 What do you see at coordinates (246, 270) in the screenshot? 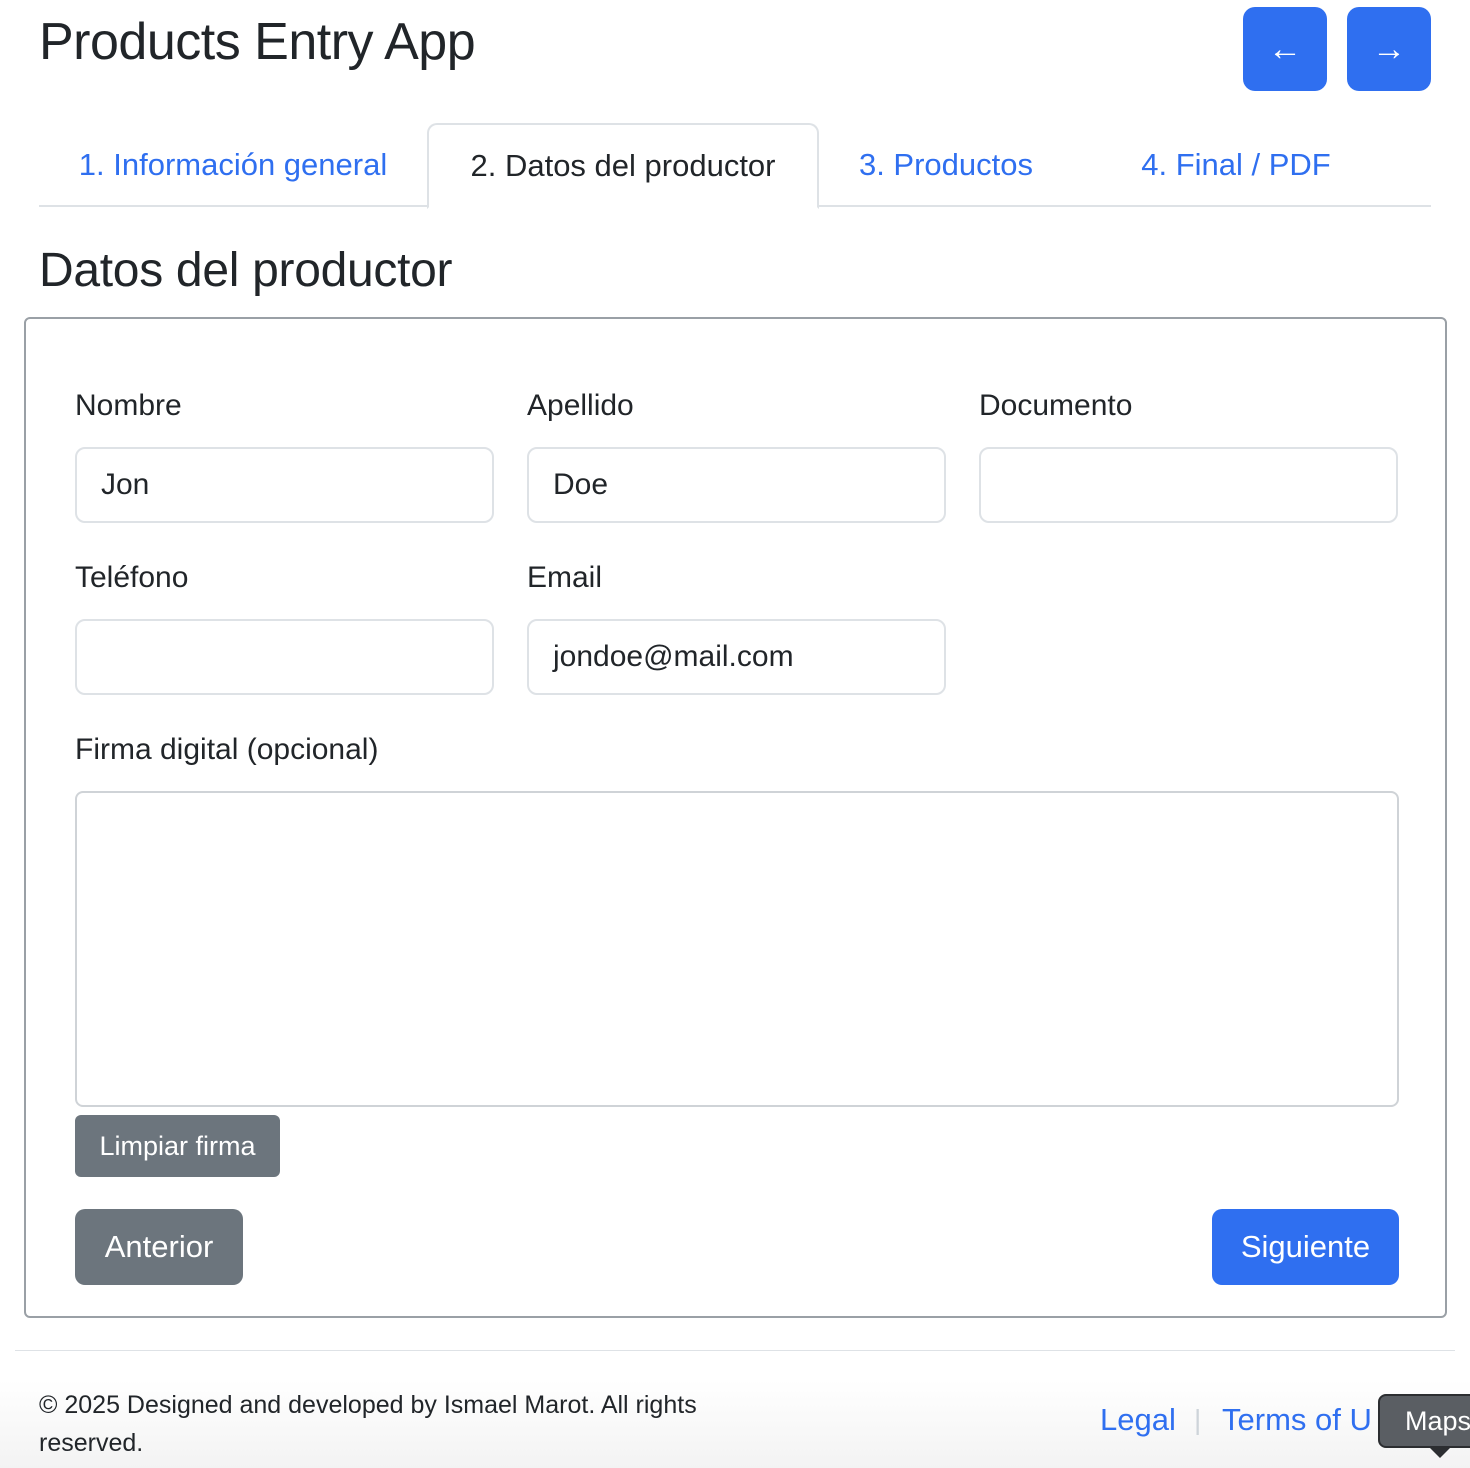
I see `section-title: Datos del productor` at bounding box center [246, 270].